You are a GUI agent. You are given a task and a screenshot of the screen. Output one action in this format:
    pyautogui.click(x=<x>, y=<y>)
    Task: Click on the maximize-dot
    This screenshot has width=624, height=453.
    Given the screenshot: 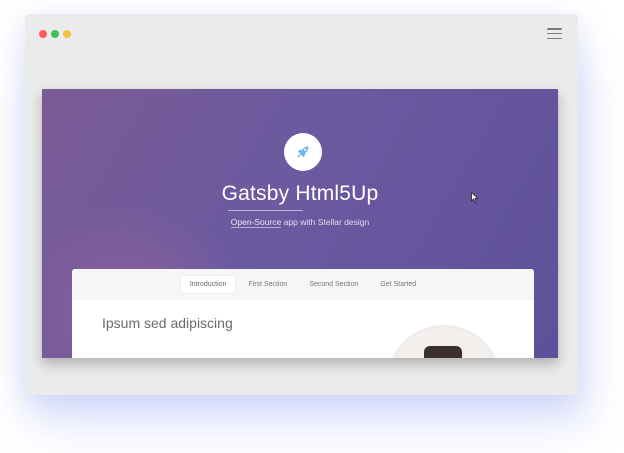 What is the action you would take?
    pyautogui.click(x=67, y=34)
    